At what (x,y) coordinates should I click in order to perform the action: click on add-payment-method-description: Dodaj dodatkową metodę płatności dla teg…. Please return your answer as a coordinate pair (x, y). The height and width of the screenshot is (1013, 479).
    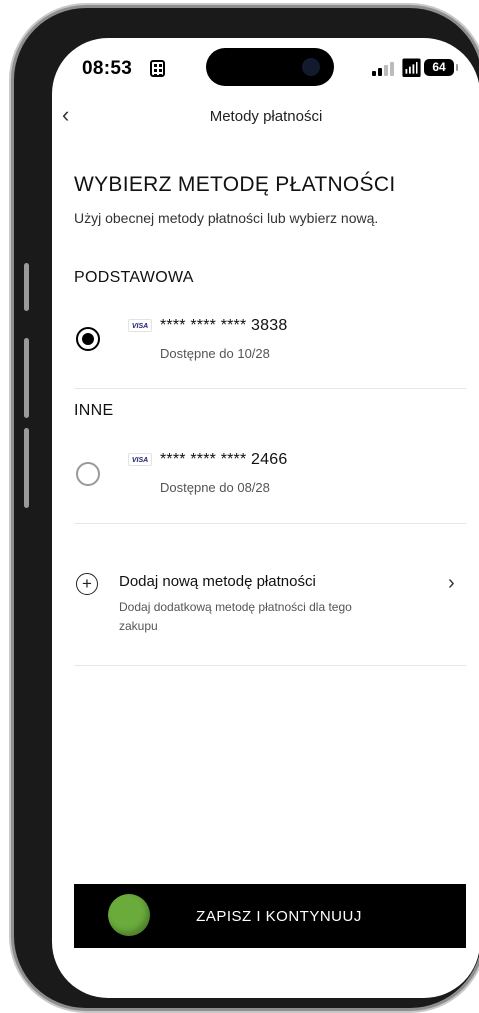
    Looking at the image, I should click on (235, 616).